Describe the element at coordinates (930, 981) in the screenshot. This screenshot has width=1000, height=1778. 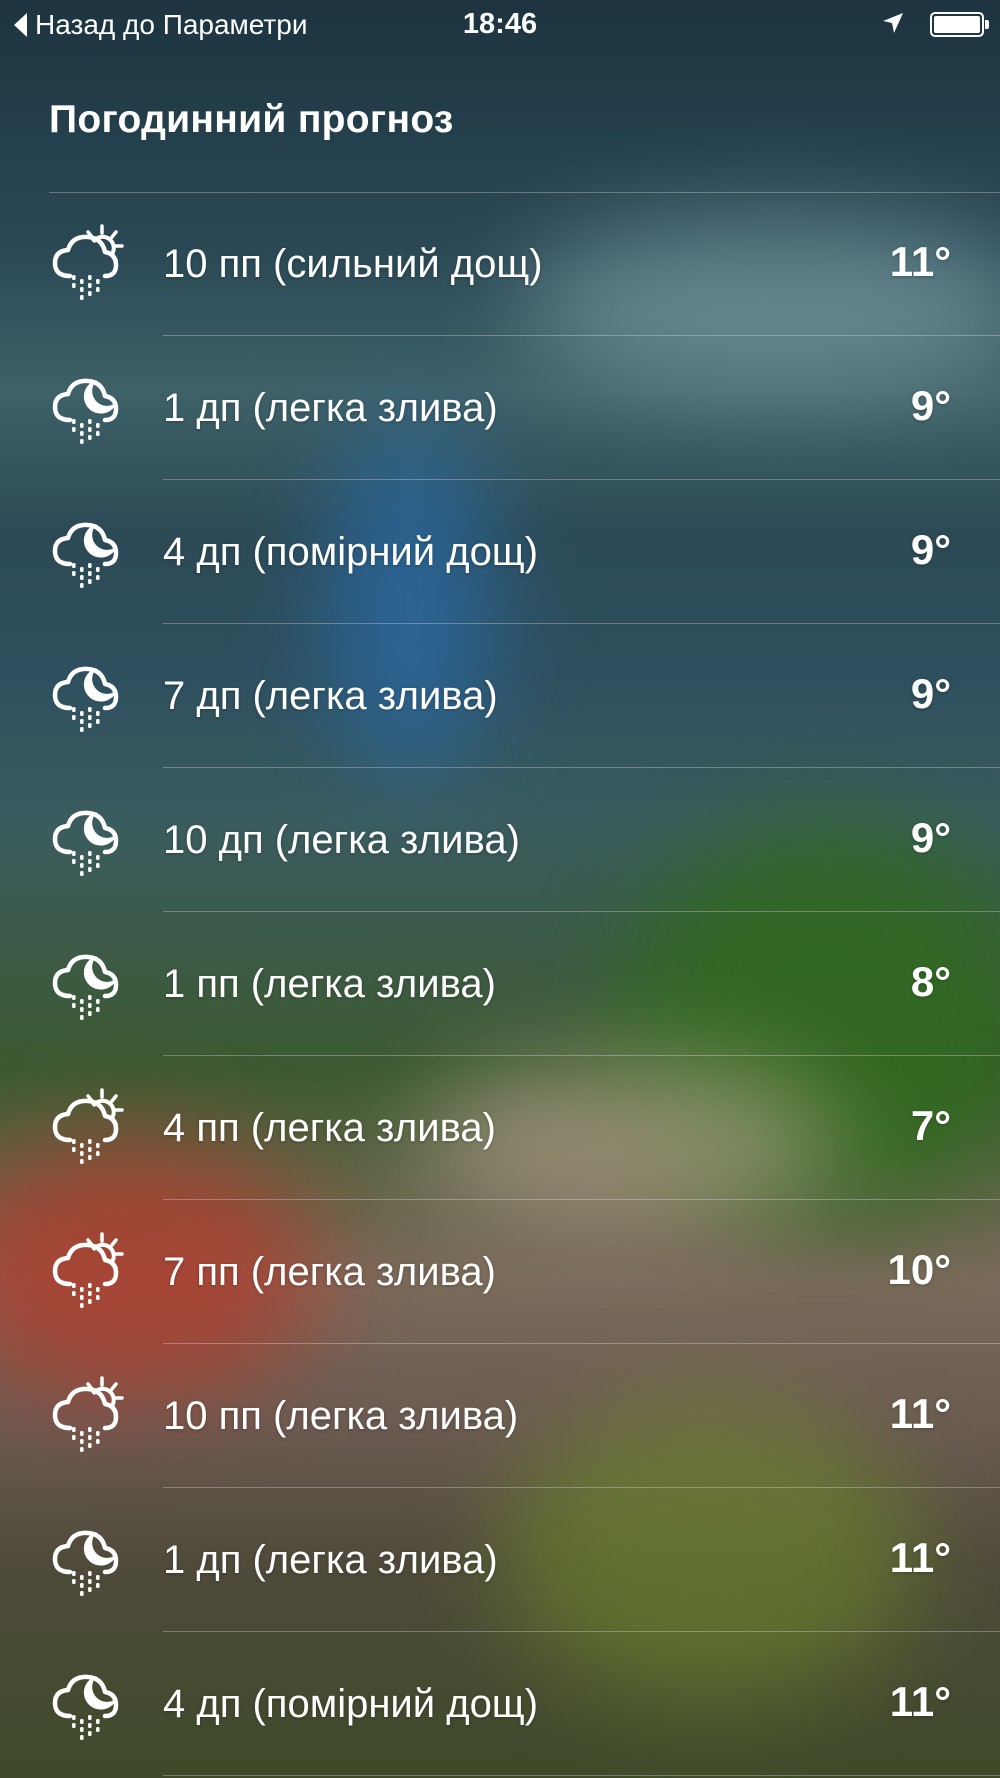
I see `forecast-temperature: 8°` at that location.